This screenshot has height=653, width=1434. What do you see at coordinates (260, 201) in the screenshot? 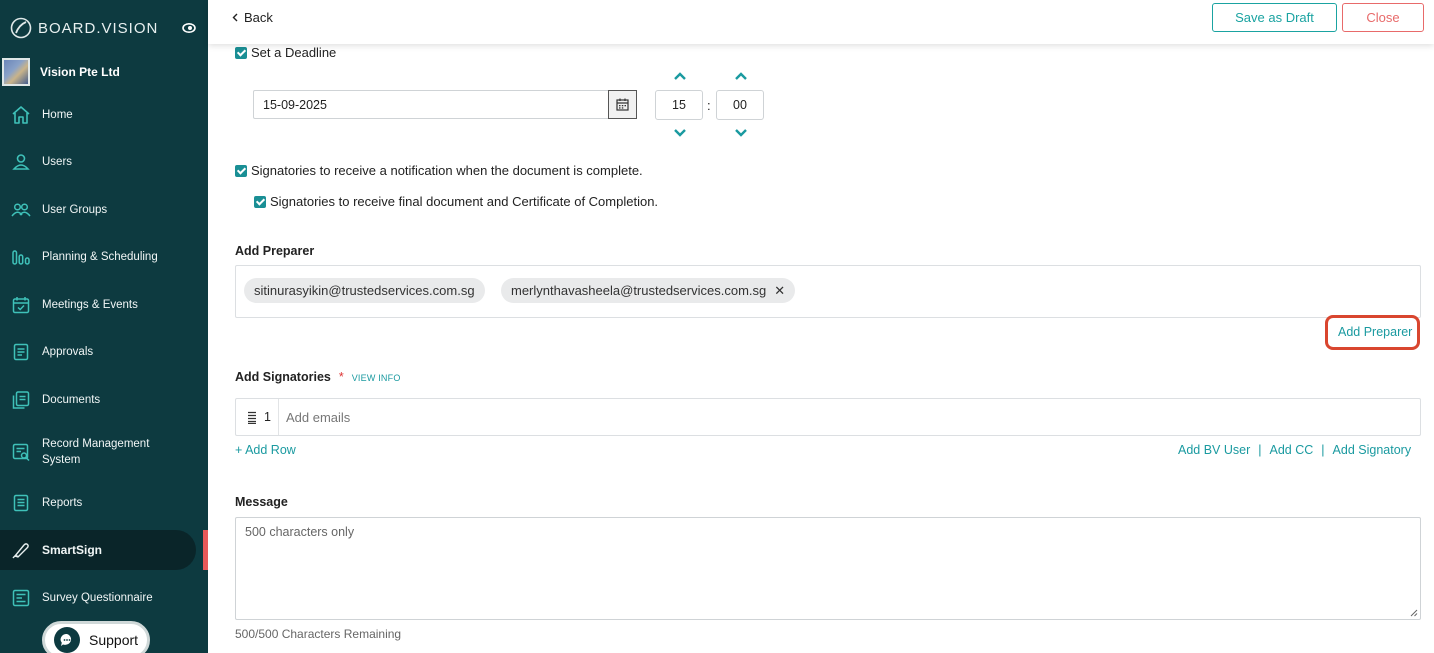
I see `final-doc-checkbox` at bounding box center [260, 201].